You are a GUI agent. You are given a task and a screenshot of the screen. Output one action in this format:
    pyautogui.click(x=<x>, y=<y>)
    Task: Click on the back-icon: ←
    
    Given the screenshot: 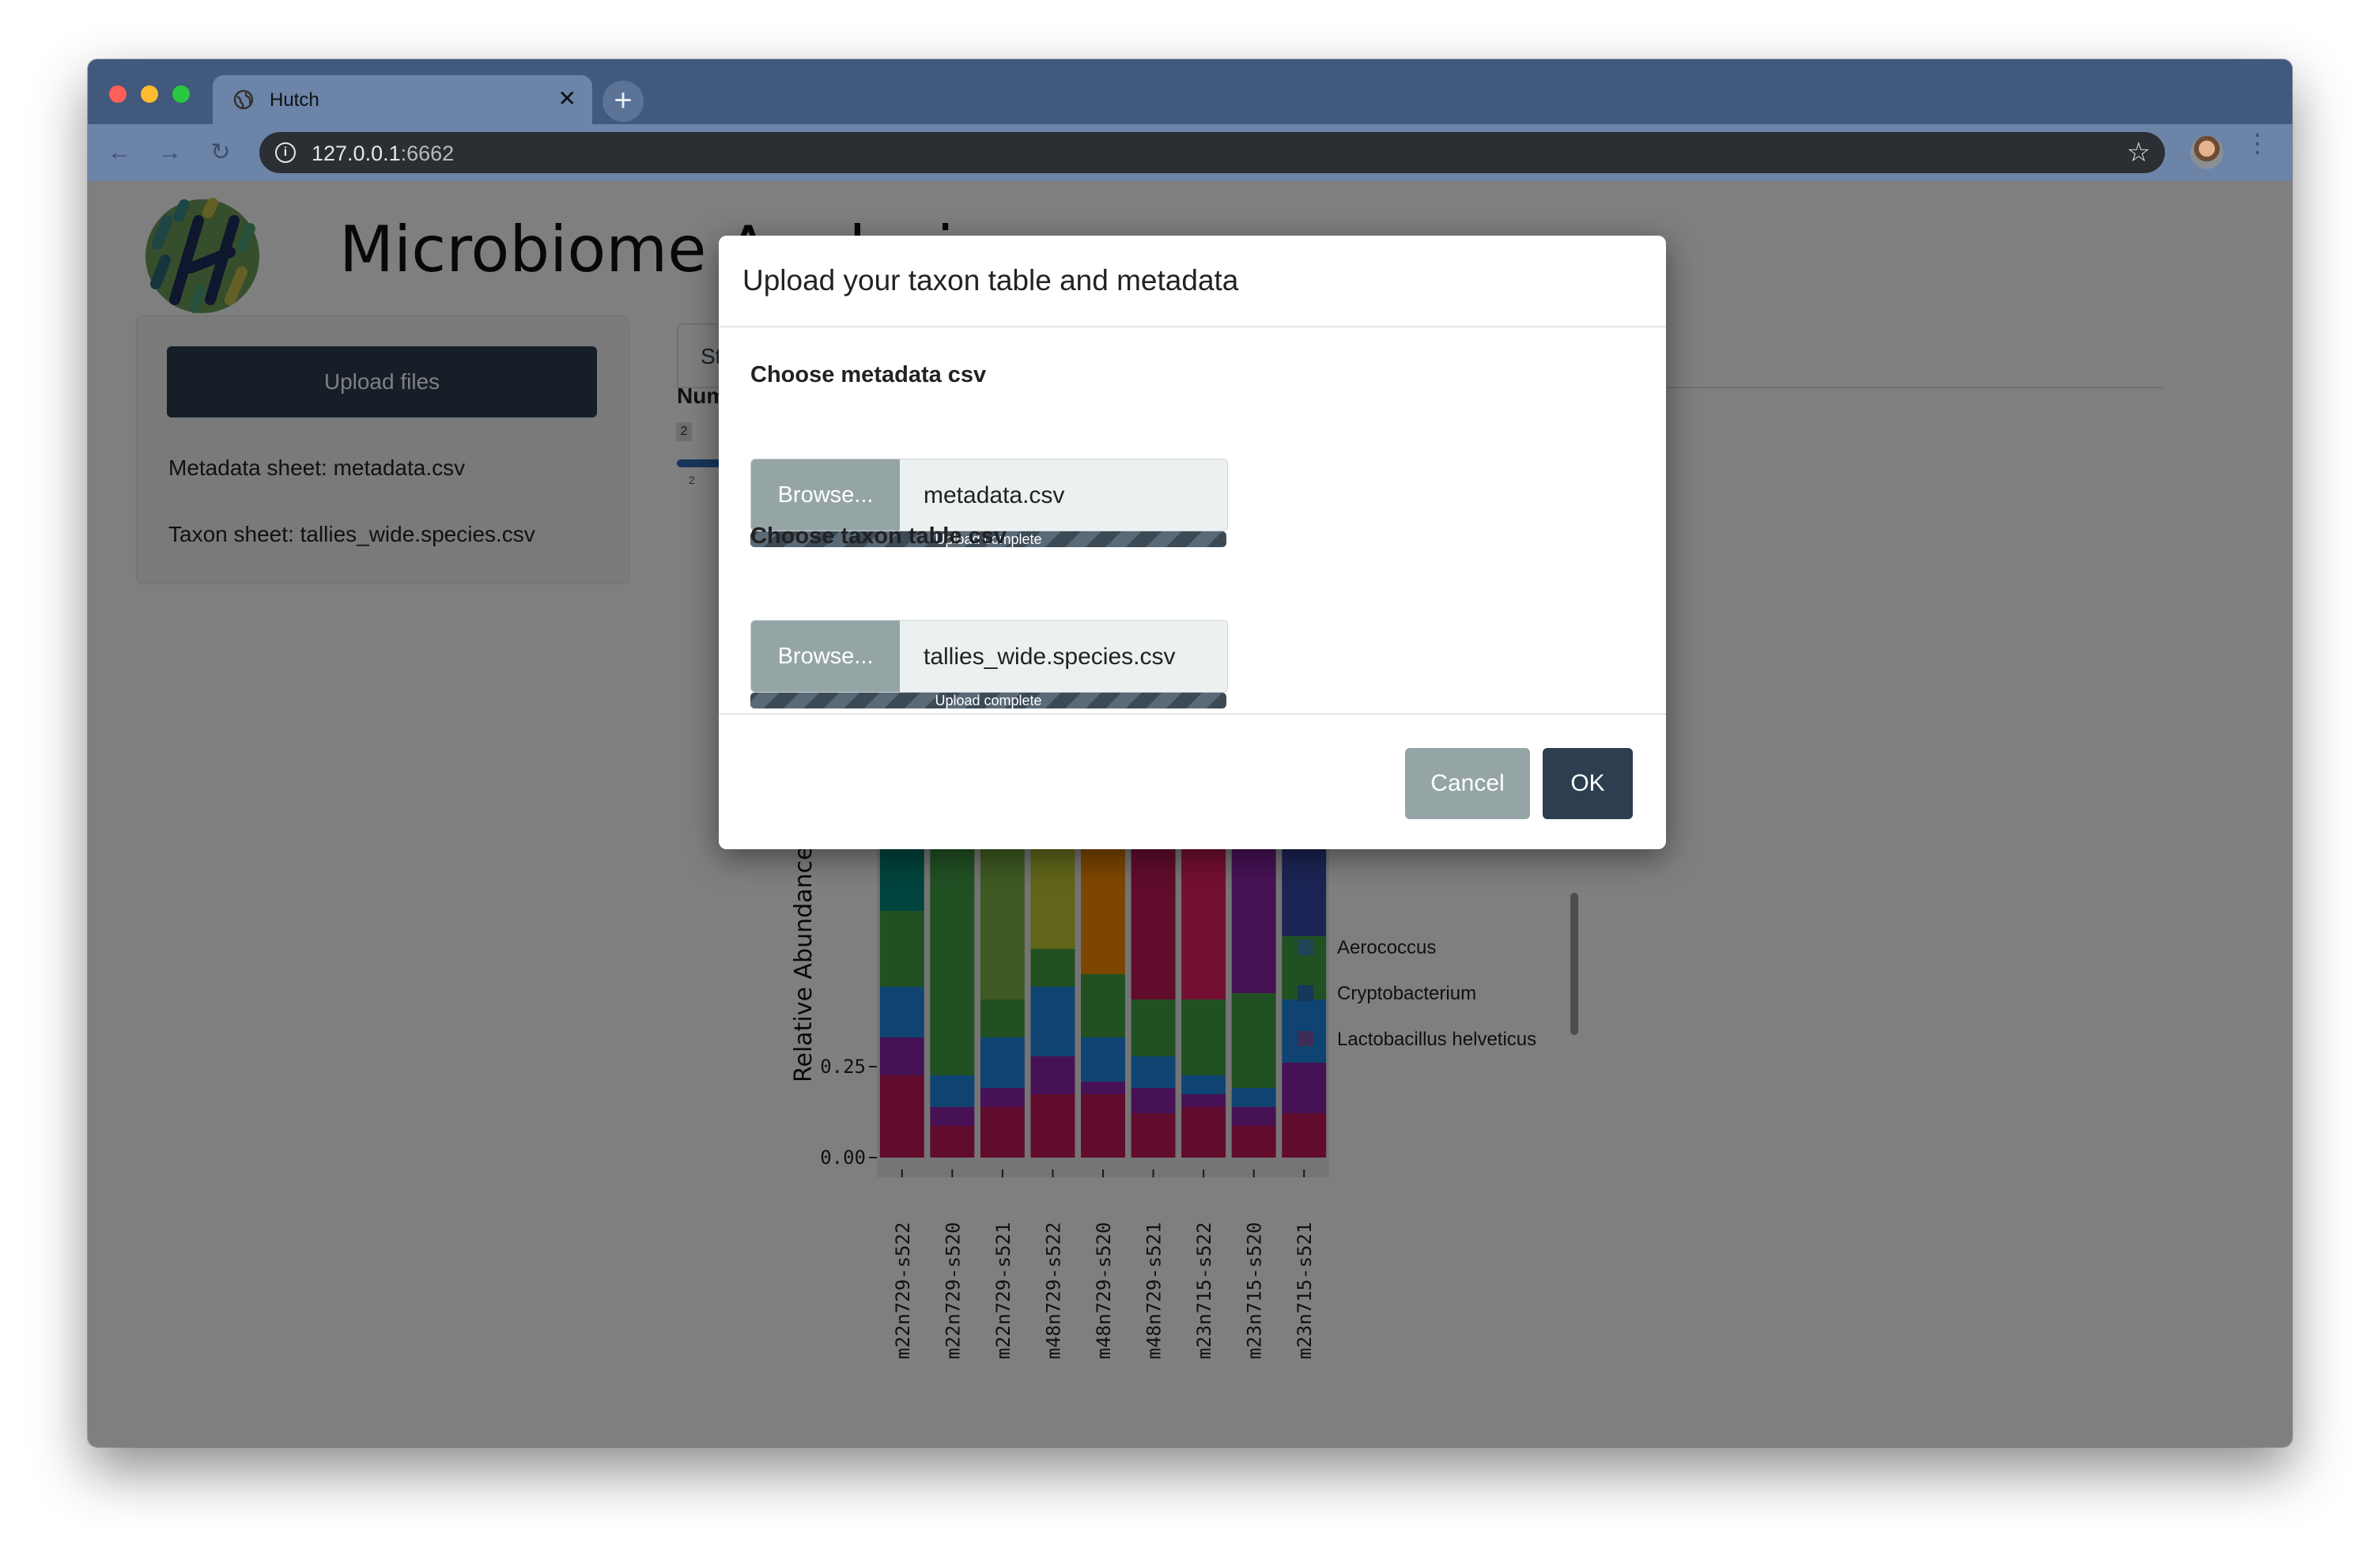 What is the action you would take?
    pyautogui.click(x=119, y=152)
    